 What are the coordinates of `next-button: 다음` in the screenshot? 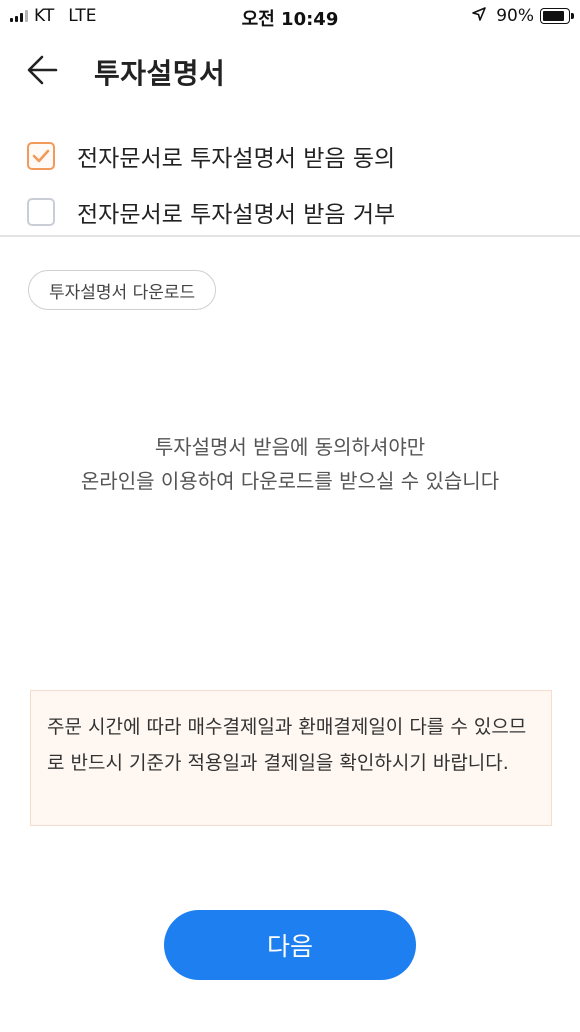 It's located at (290, 945).